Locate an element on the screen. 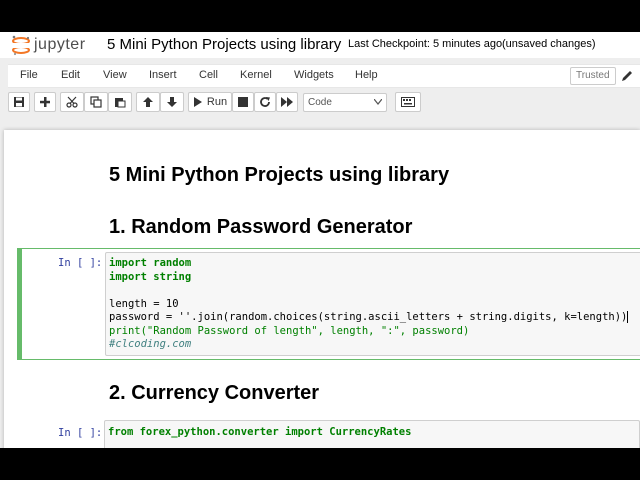 The width and height of the screenshot is (640, 480). copy-button is located at coordinates (96, 102).